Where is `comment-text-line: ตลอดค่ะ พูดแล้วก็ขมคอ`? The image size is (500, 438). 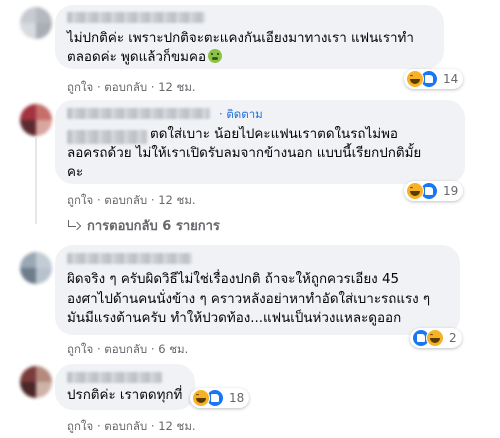 comment-text-line: ตลอดค่ะ พูดแล้วก็ขมคอ is located at coordinates (145, 58).